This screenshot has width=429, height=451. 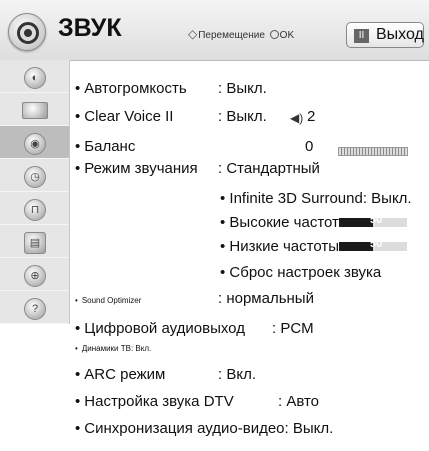 I want to click on sidebar-item-screen, so click(x=34, y=109).